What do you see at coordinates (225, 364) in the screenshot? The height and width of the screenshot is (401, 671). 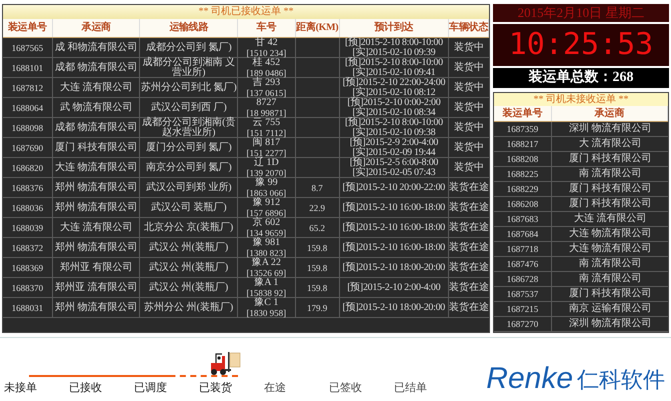 I see `forklift-icon` at bounding box center [225, 364].